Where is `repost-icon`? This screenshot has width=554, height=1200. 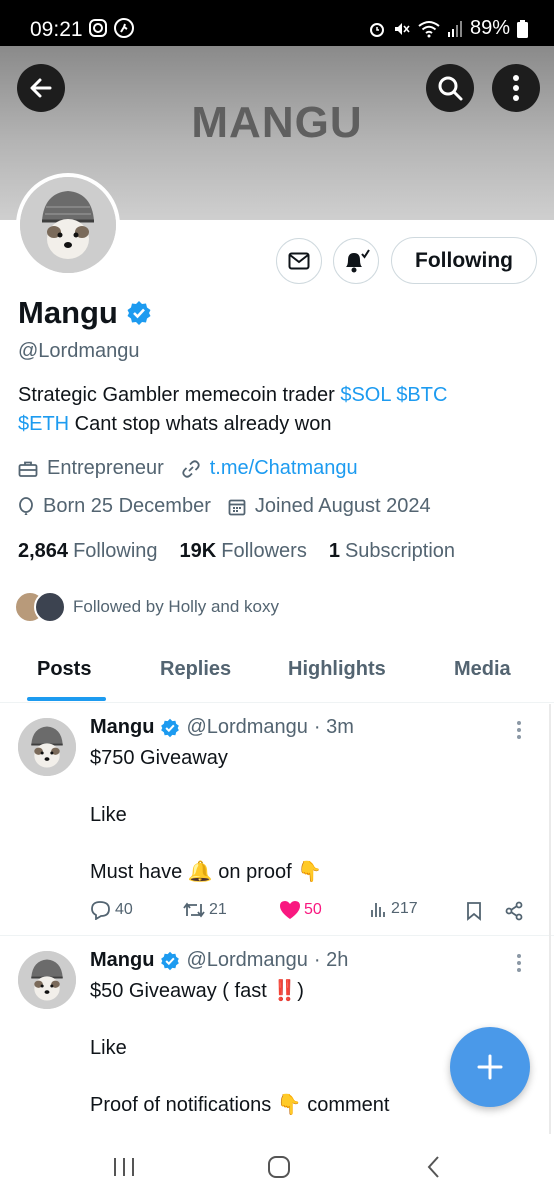
repost-icon is located at coordinates (194, 910).